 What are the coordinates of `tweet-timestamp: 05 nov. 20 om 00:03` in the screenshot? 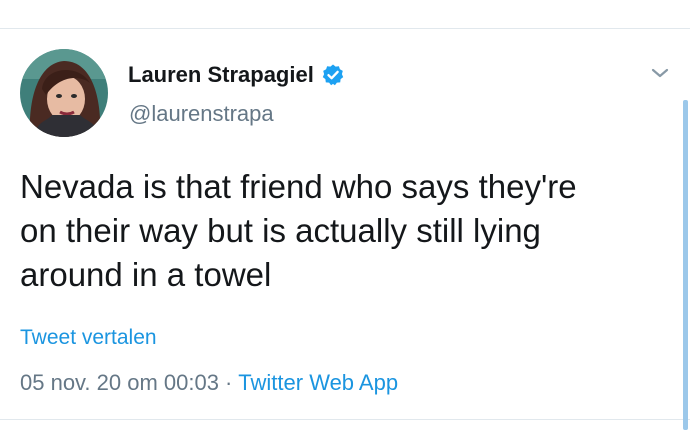 It's located at (119, 382).